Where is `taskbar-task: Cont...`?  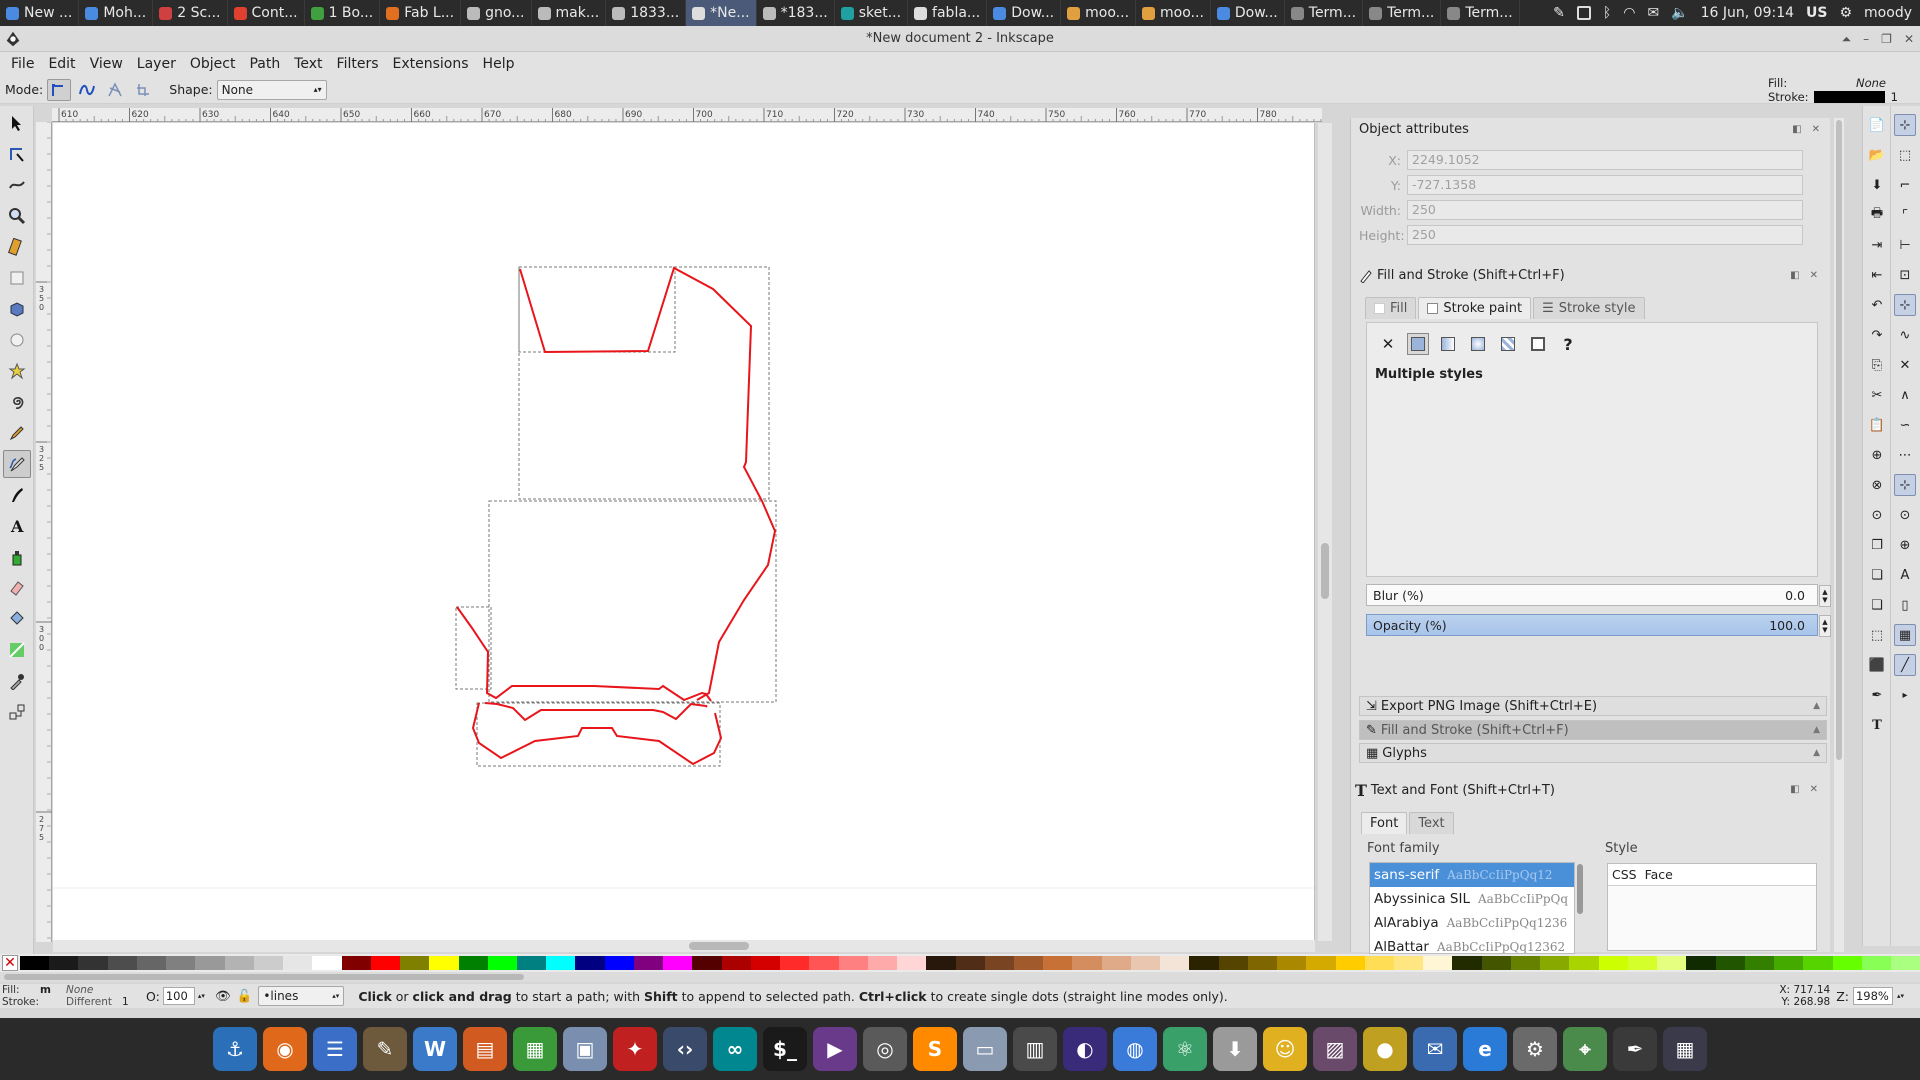 taskbar-task: Cont... is located at coordinates (266, 13).